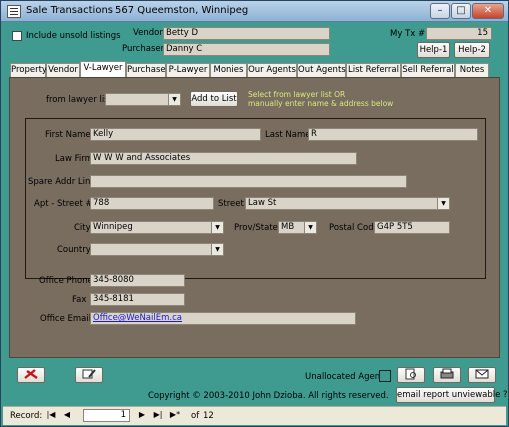 The width and height of the screenshot is (509, 427). Describe the element at coordinates (246, 49) in the screenshot. I see `purchaser-field: Danny C` at that location.